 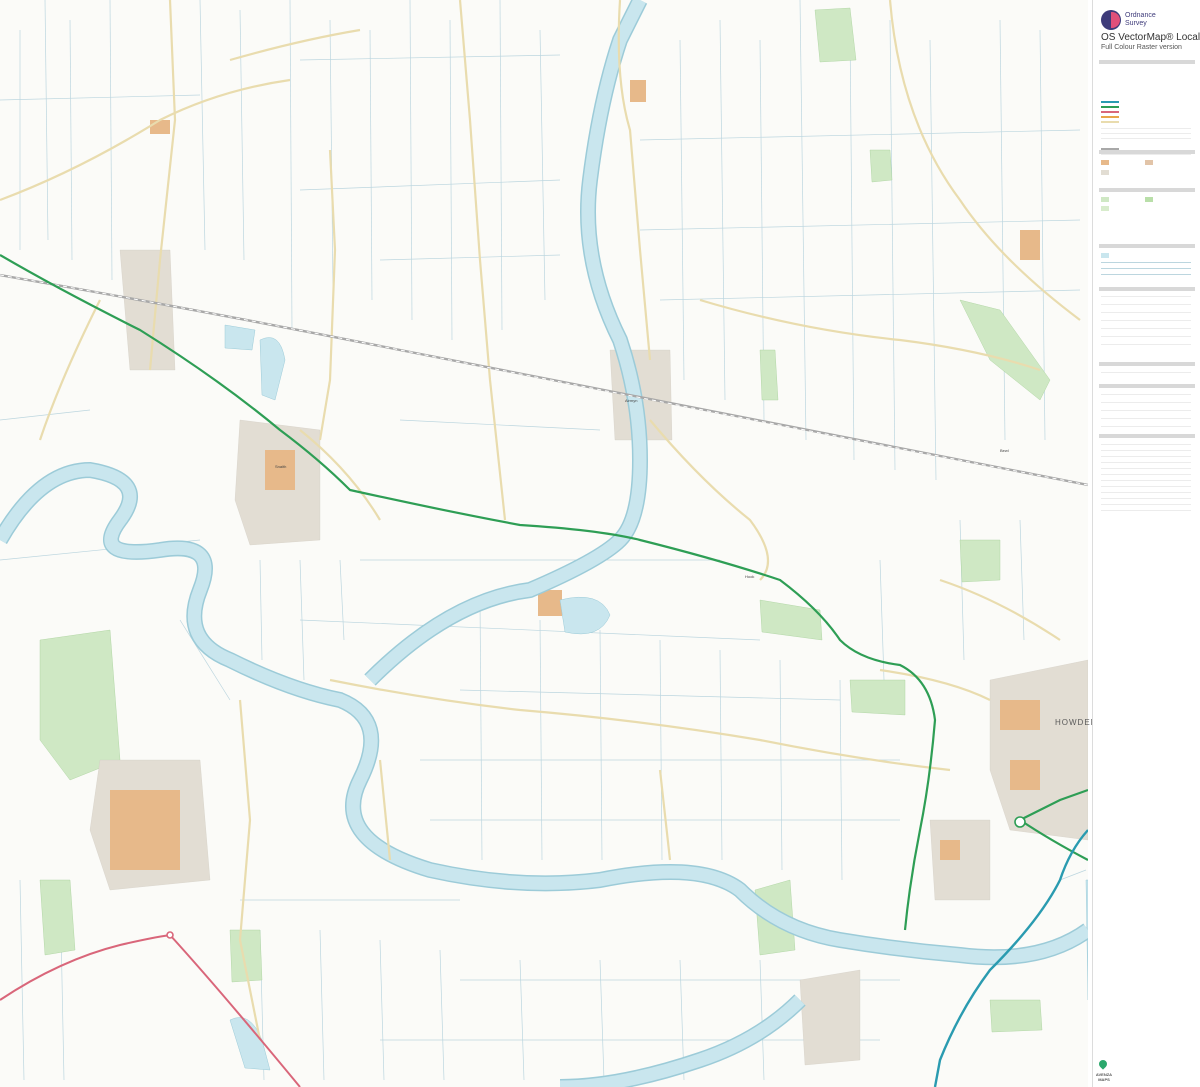 I want to click on legend-swatch-b-road, so click(x=1110, y=117).